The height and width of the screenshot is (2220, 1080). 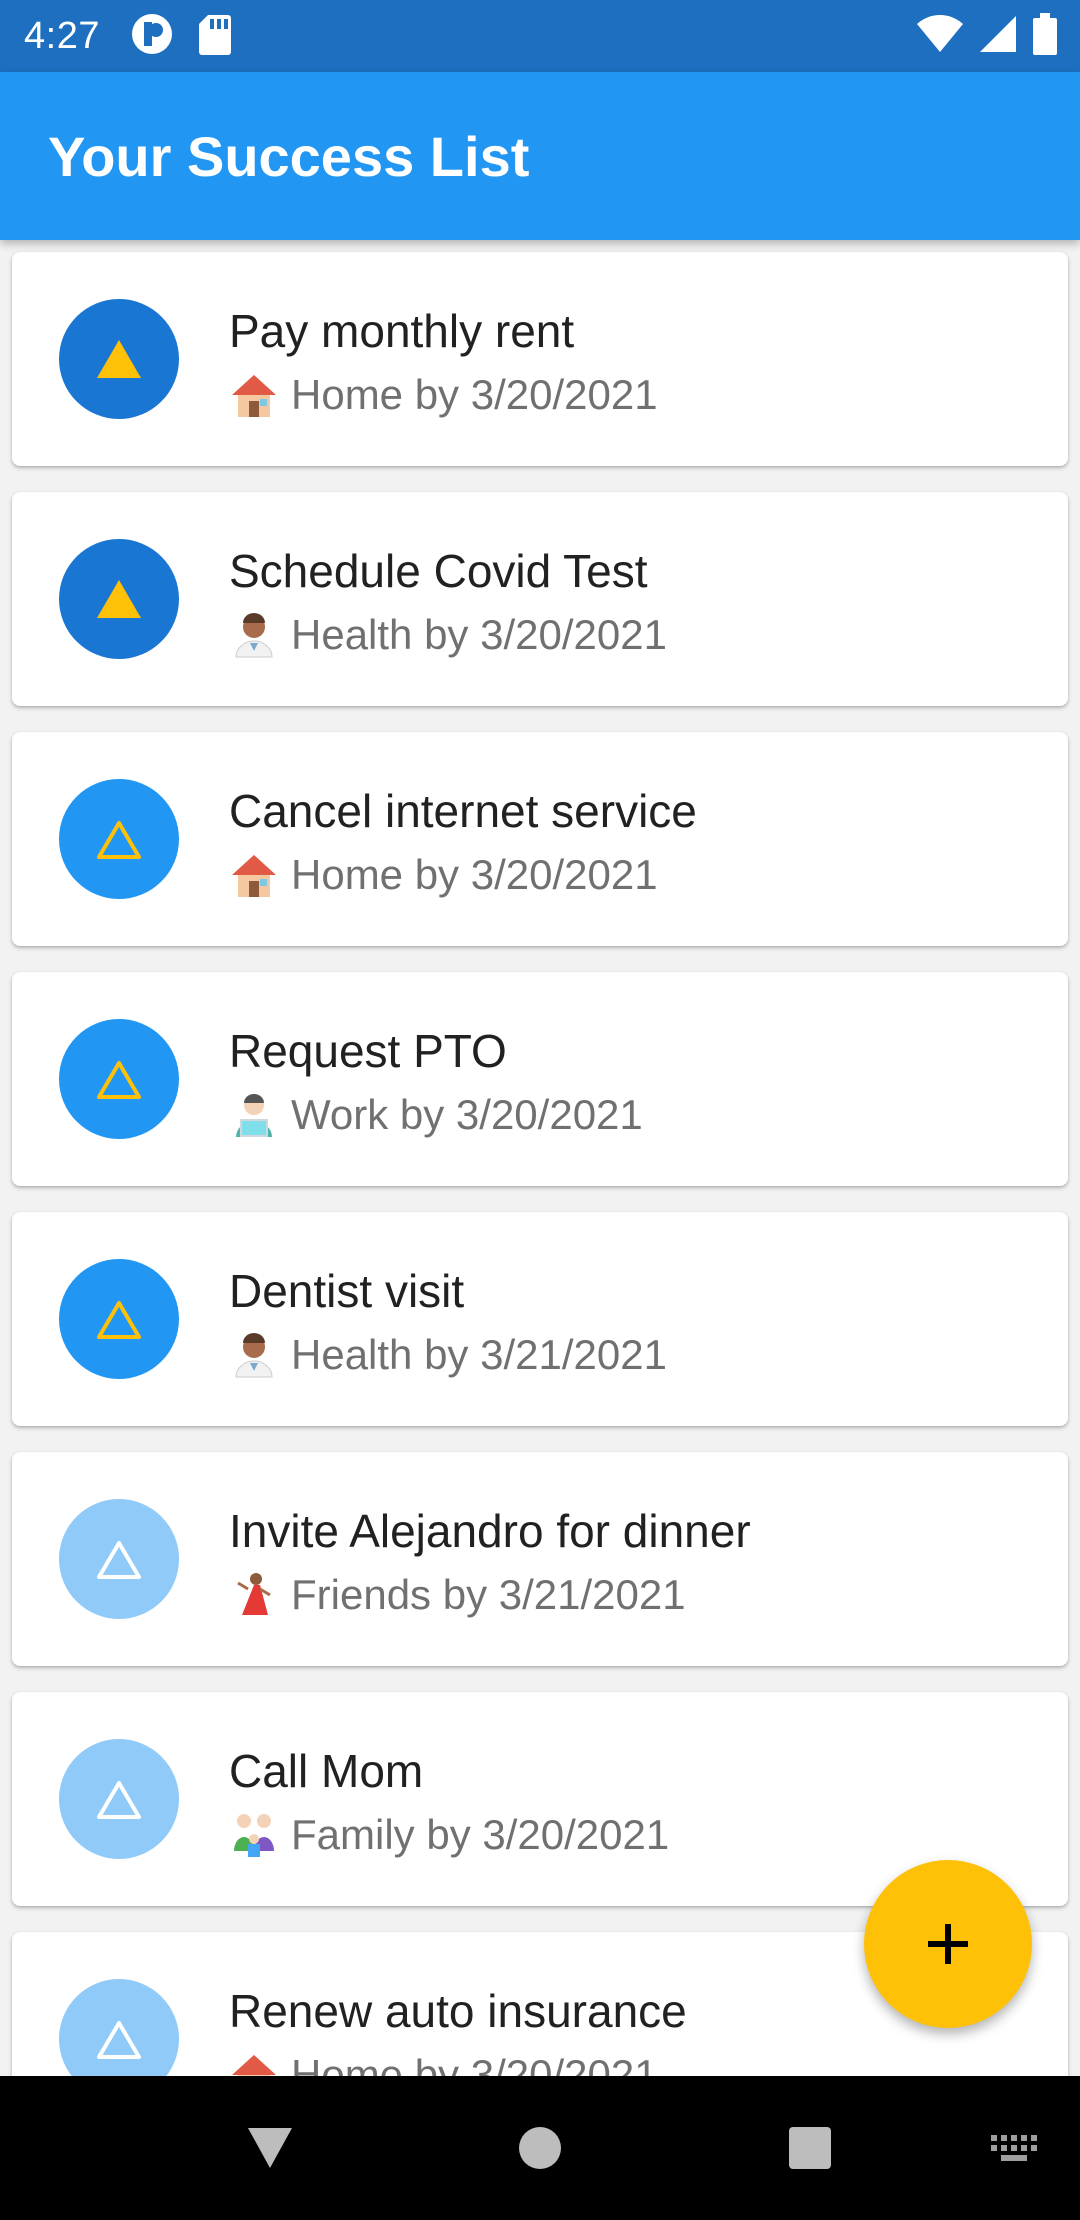 I want to click on battery-icon, so click(x=1045, y=36).